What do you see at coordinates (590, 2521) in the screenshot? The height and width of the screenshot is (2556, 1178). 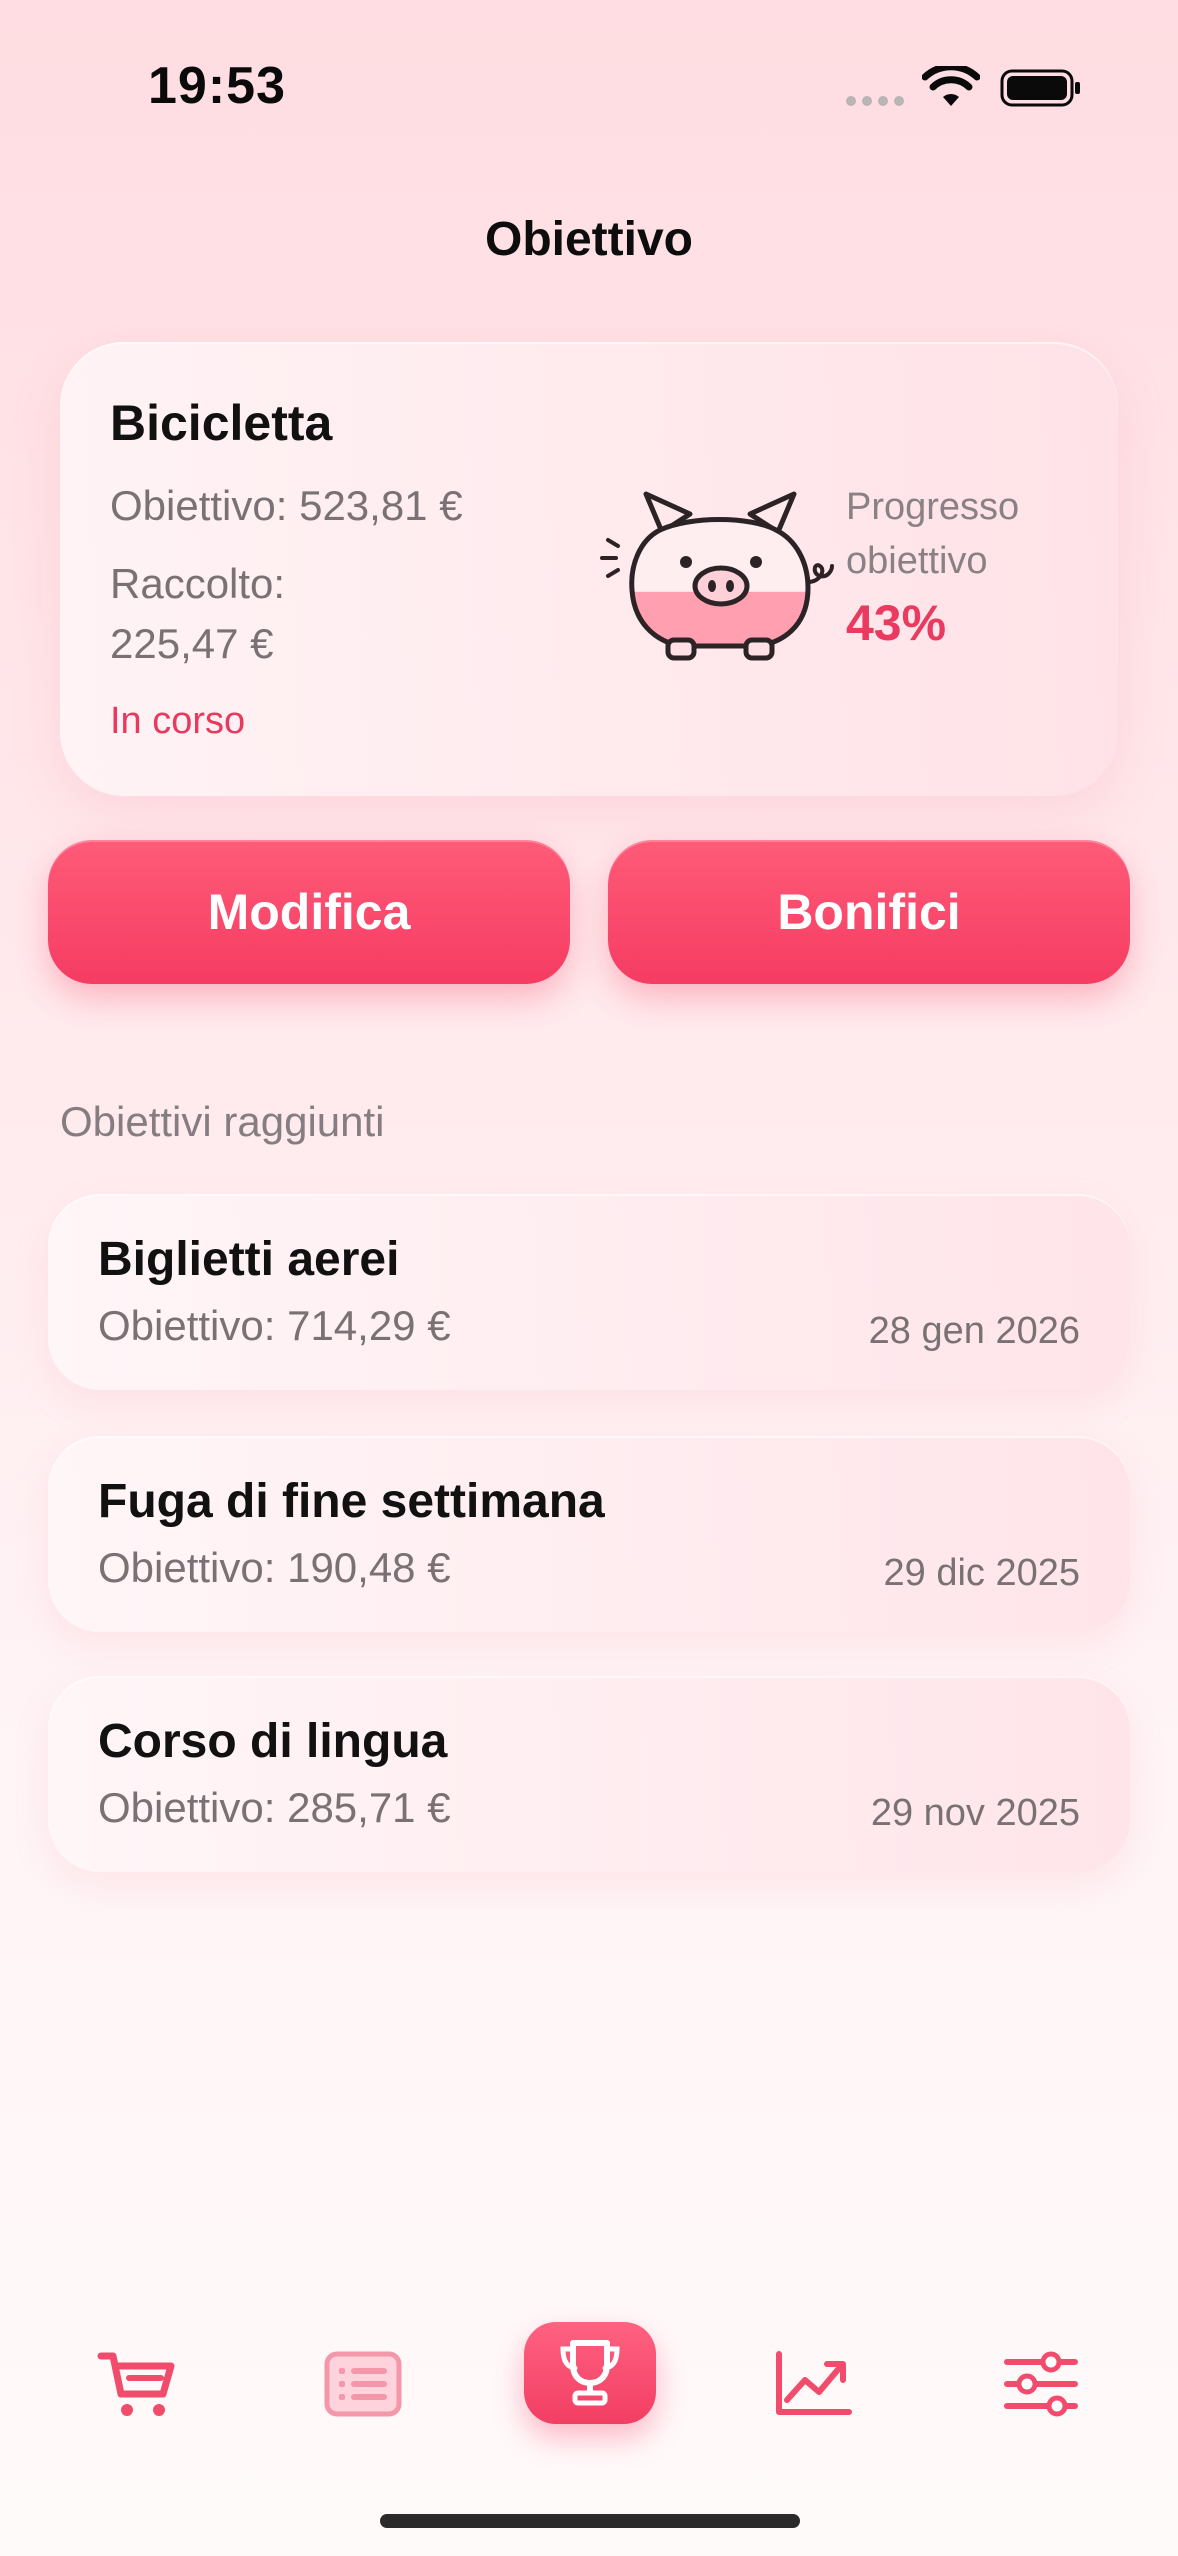 I see `home-indicator` at bounding box center [590, 2521].